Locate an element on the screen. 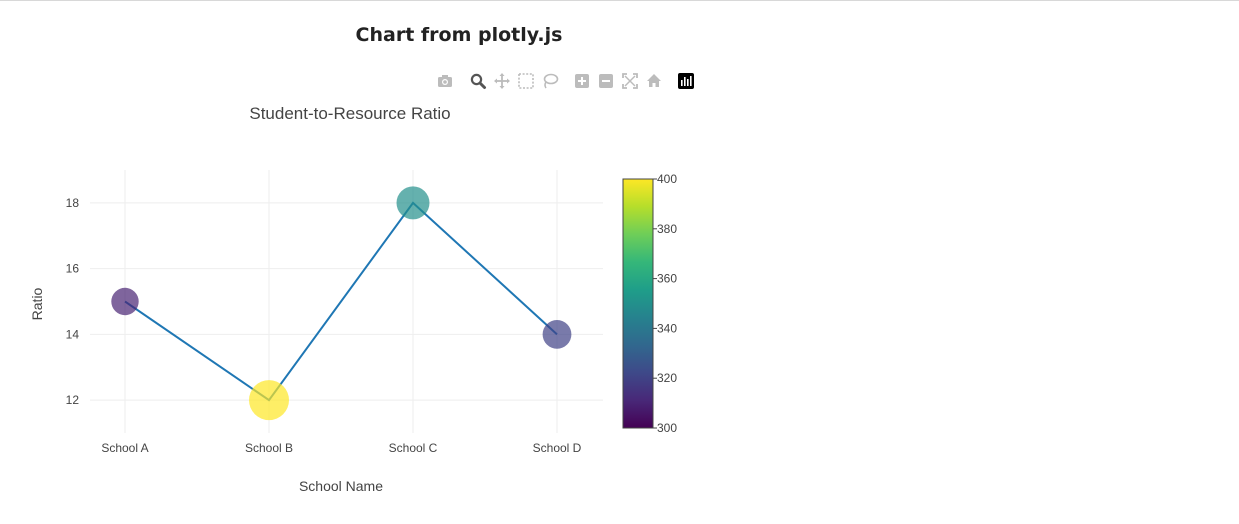 The width and height of the screenshot is (1239, 524). y-tick-label: 14 is located at coordinates (73, 334).